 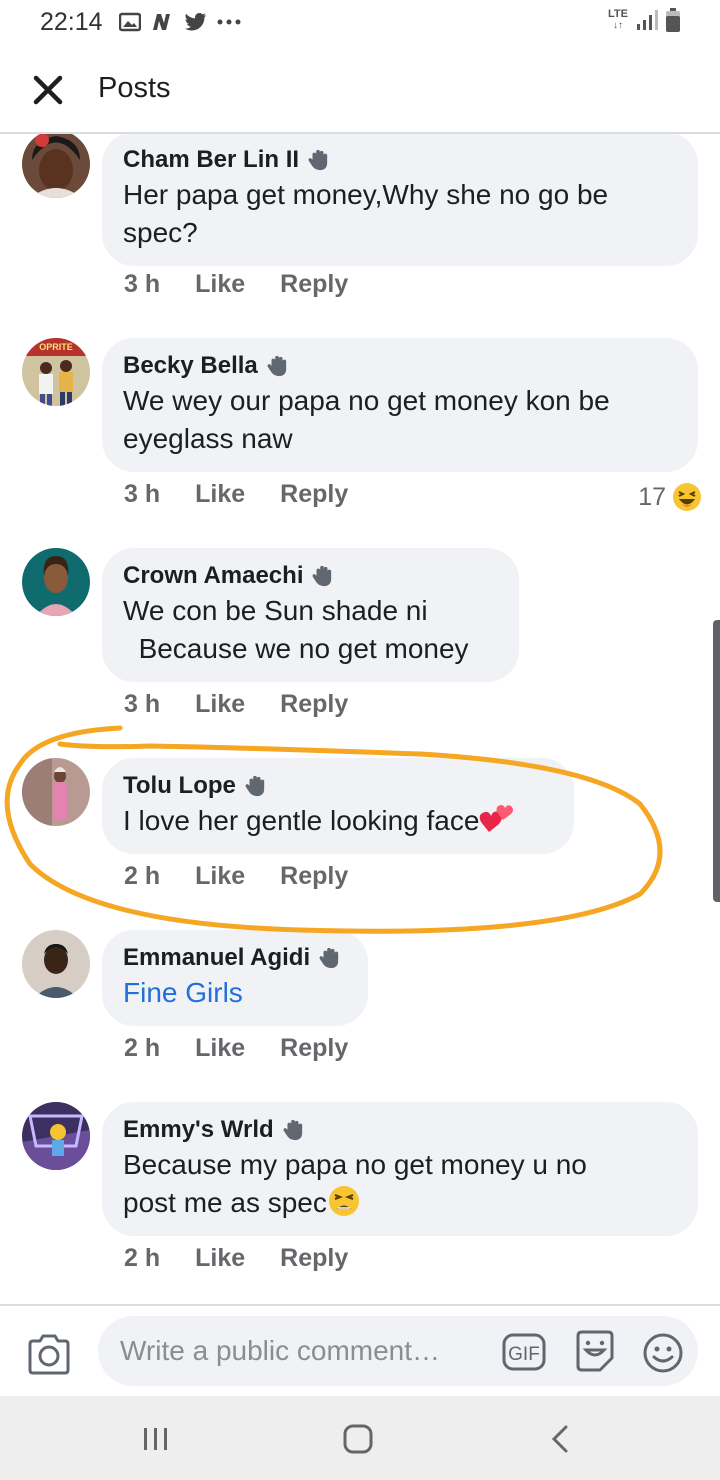 What do you see at coordinates (71, 21) in the screenshot?
I see `status-time: 22:14` at bounding box center [71, 21].